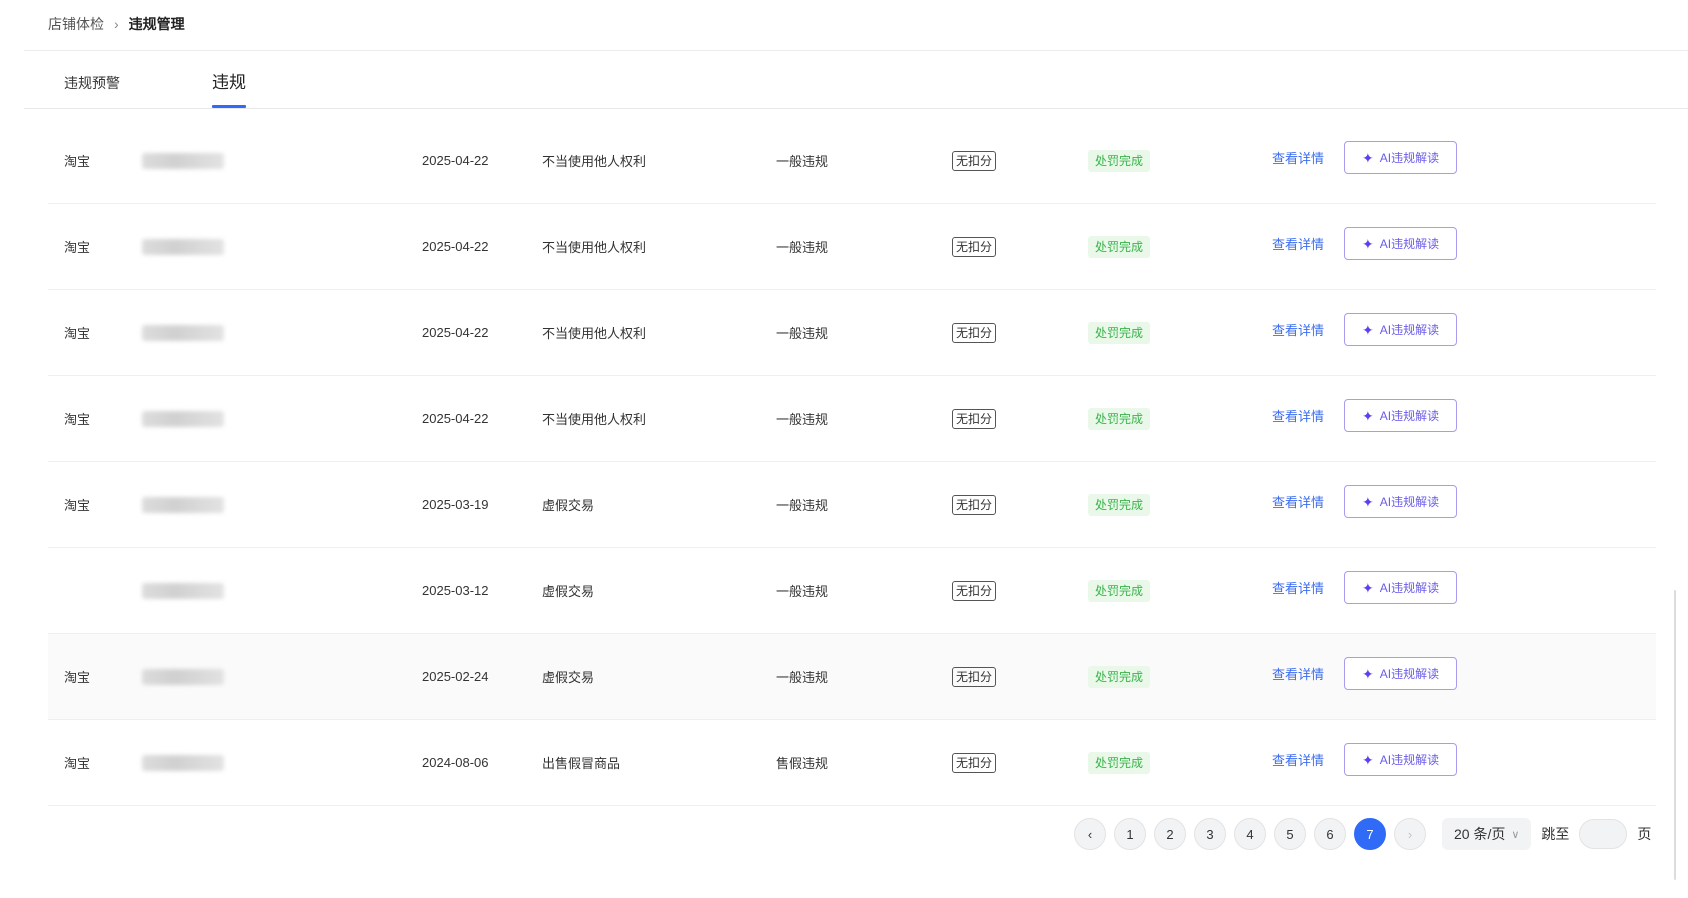  I want to click on jump-to-label: 跳至, so click(1555, 834).